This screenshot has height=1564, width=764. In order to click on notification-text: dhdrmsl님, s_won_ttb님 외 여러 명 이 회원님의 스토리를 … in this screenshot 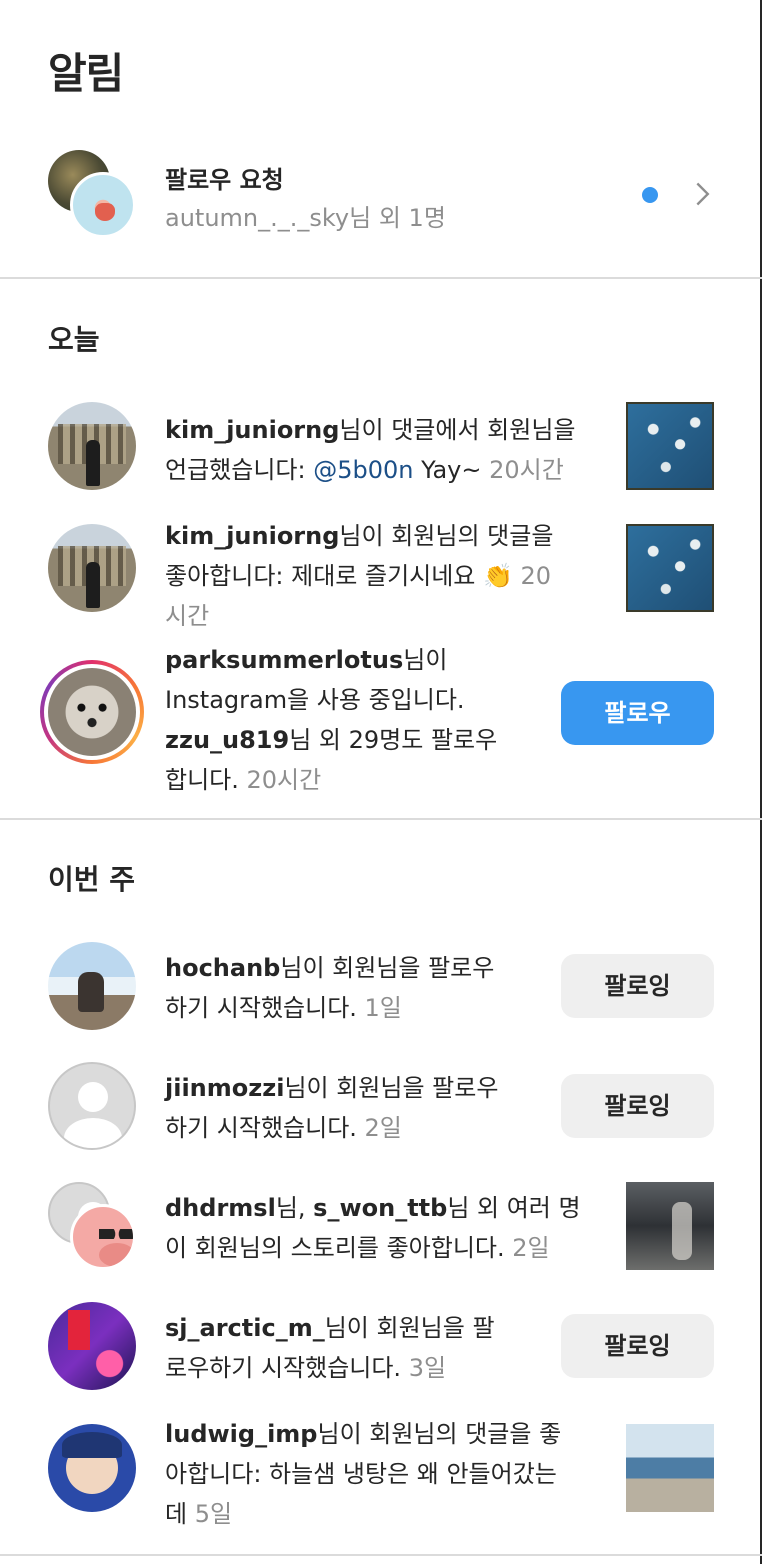, I will do `click(373, 1228)`.